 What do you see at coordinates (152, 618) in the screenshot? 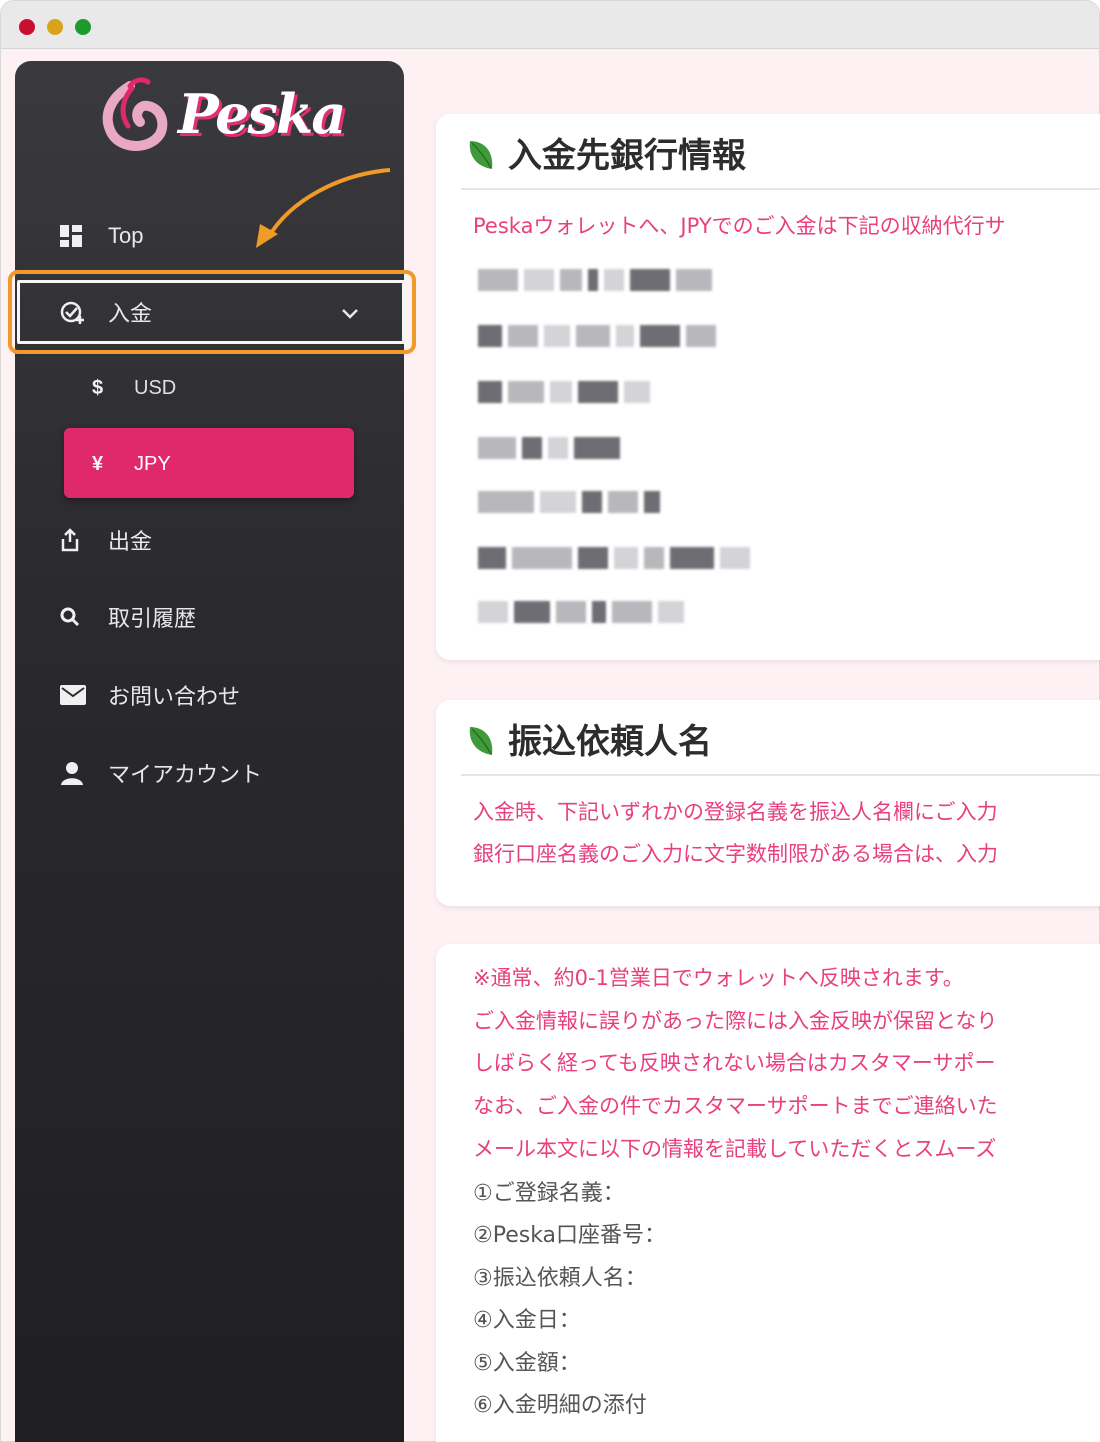
I see `sidebar-item-label: 取引履歴` at bounding box center [152, 618].